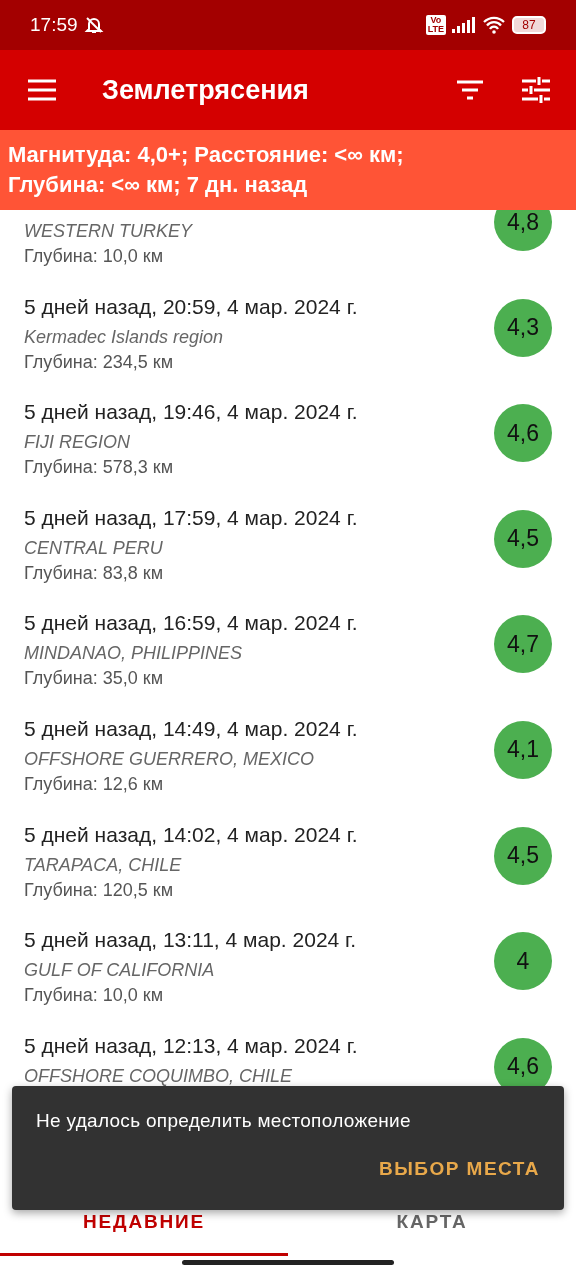 The height and width of the screenshot is (1280, 576). I want to click on quake-time: 5 дней назад, 12:13, 4 мар. 2024 г., so click(191, 1046).